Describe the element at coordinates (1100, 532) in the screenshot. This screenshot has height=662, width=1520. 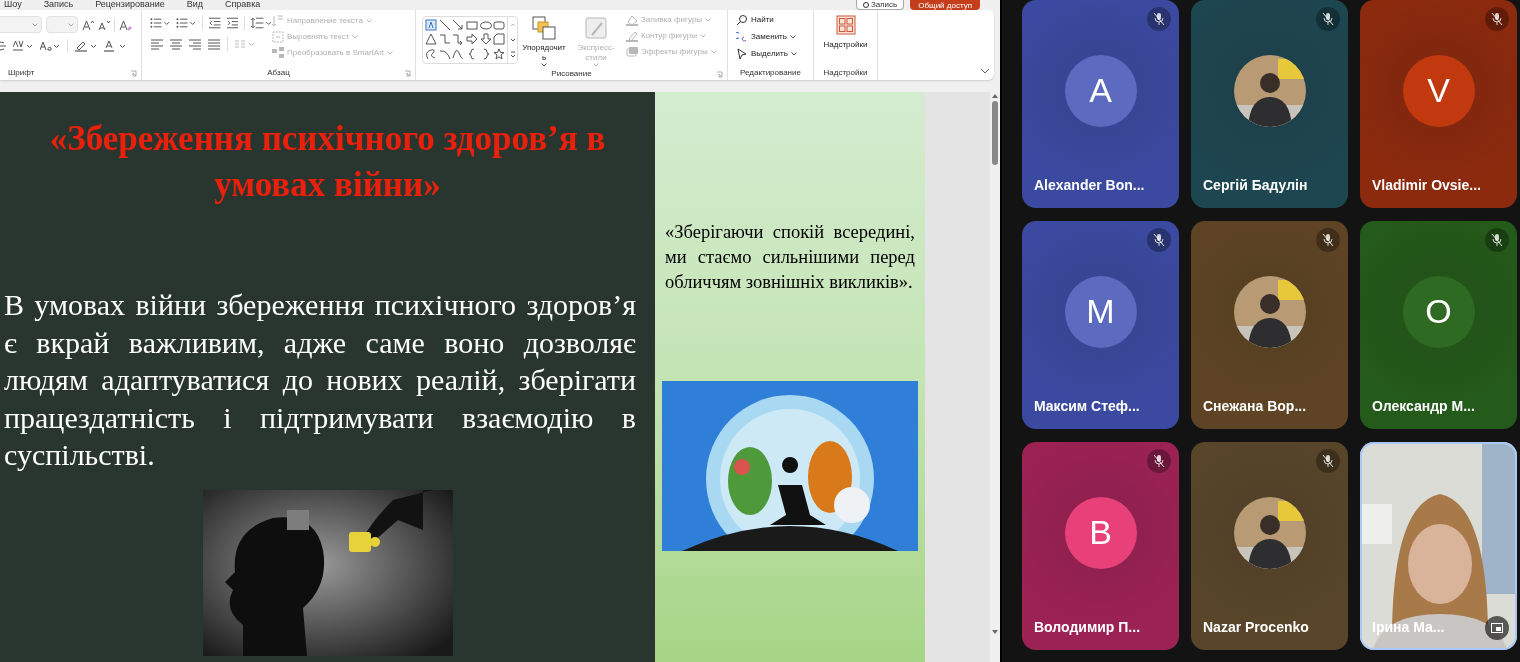
I see `avatar: B` at that location.